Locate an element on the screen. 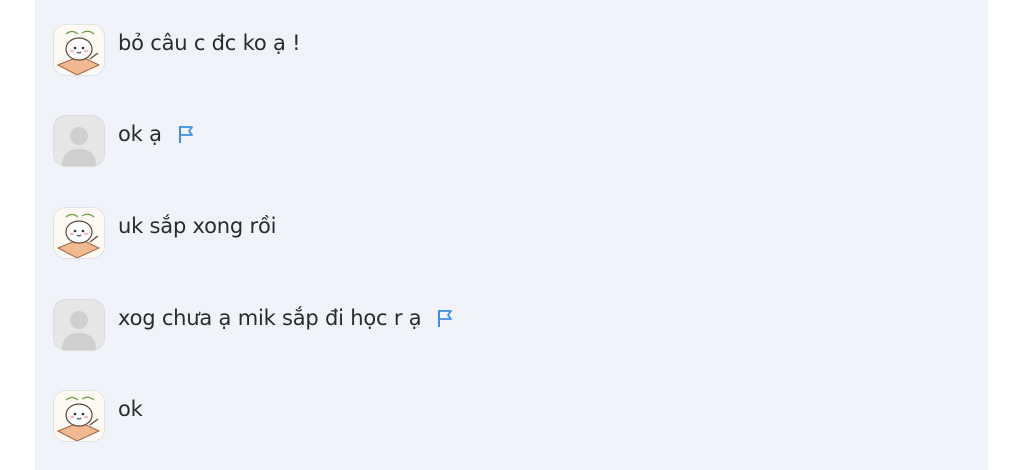 Image resolution: width=1024 pixels, height=470 pixels. message-text: xog chưa ạ mik sắp đi học r ạ is located at coordinates (270, 318).